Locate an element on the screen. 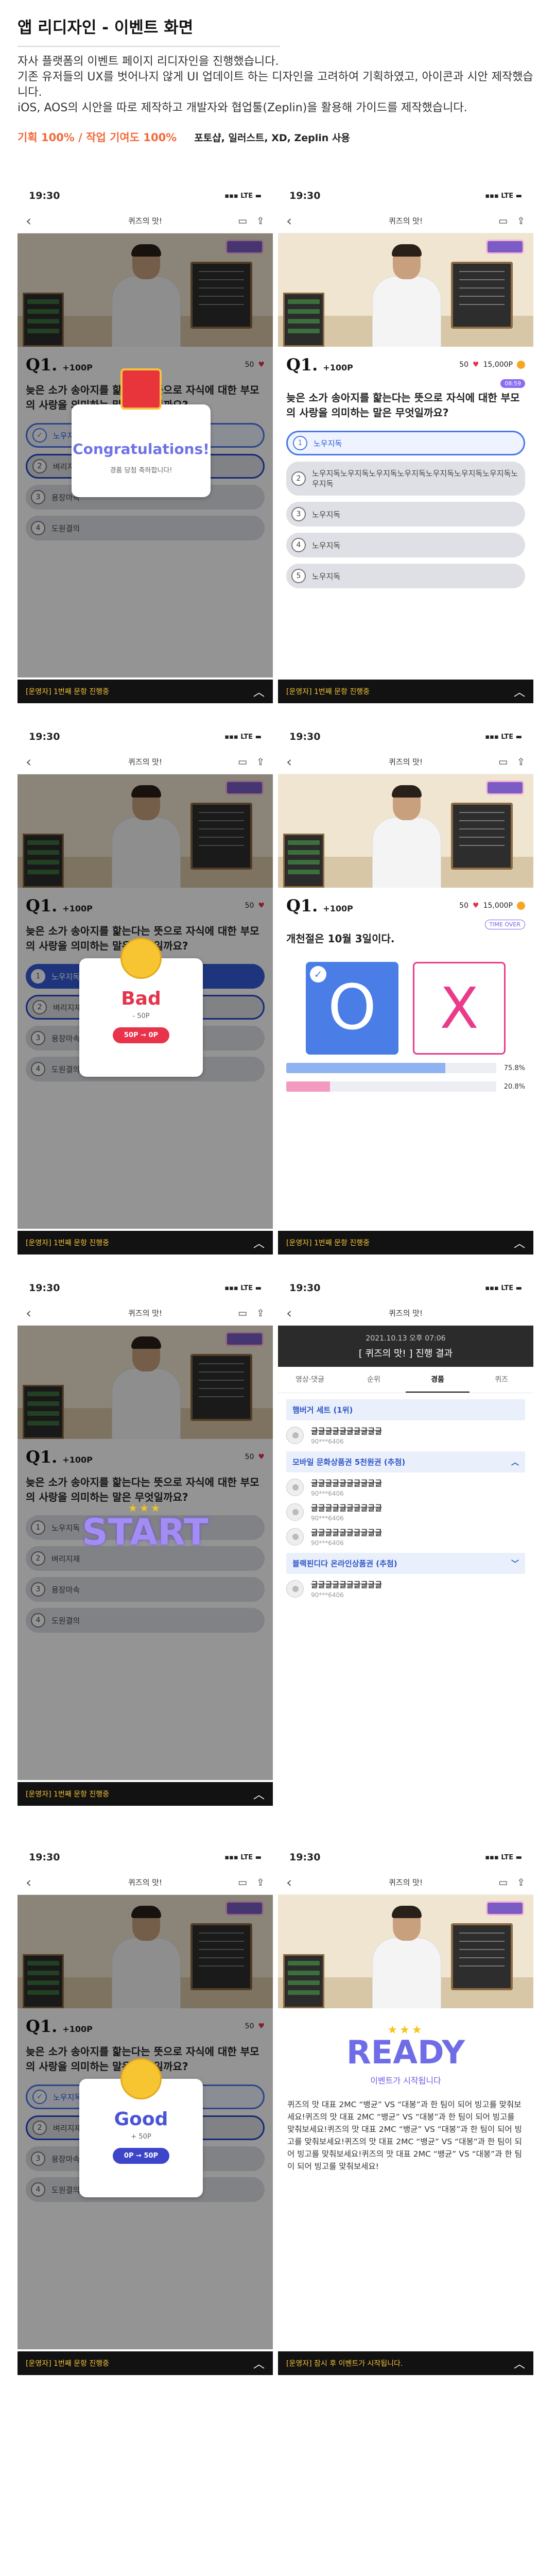 The image size is (556, 2576). timer-badge: 08:59 is located at coordinates (512, 383).